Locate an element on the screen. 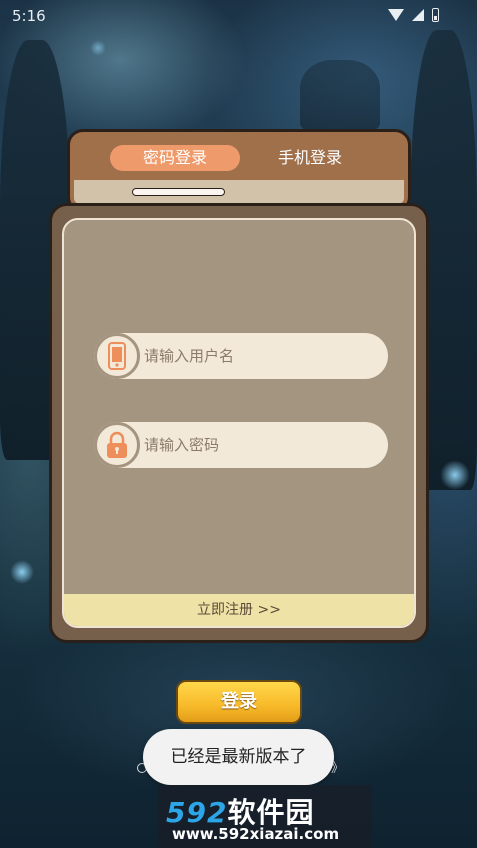 The image size is (477, 848). login-tab-card: 密码登录 手机登录 is located at coordinates (239, 171).